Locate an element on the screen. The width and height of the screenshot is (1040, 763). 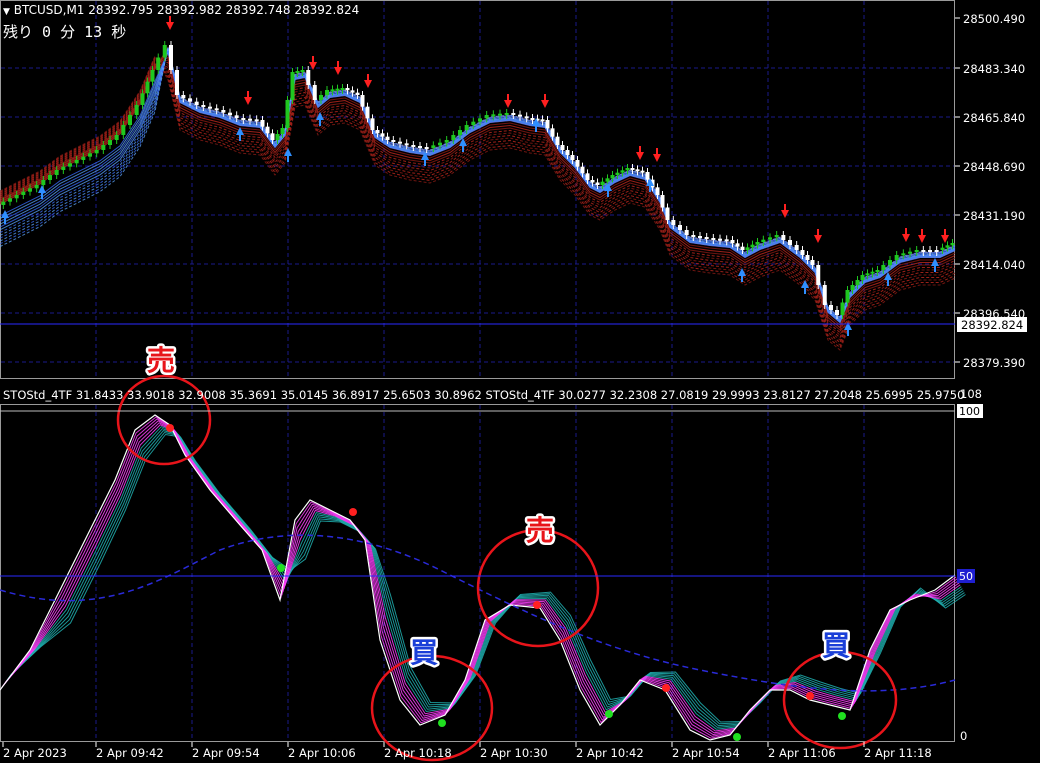
price-tick: 28483.340 is located at coordinates (994, 69).